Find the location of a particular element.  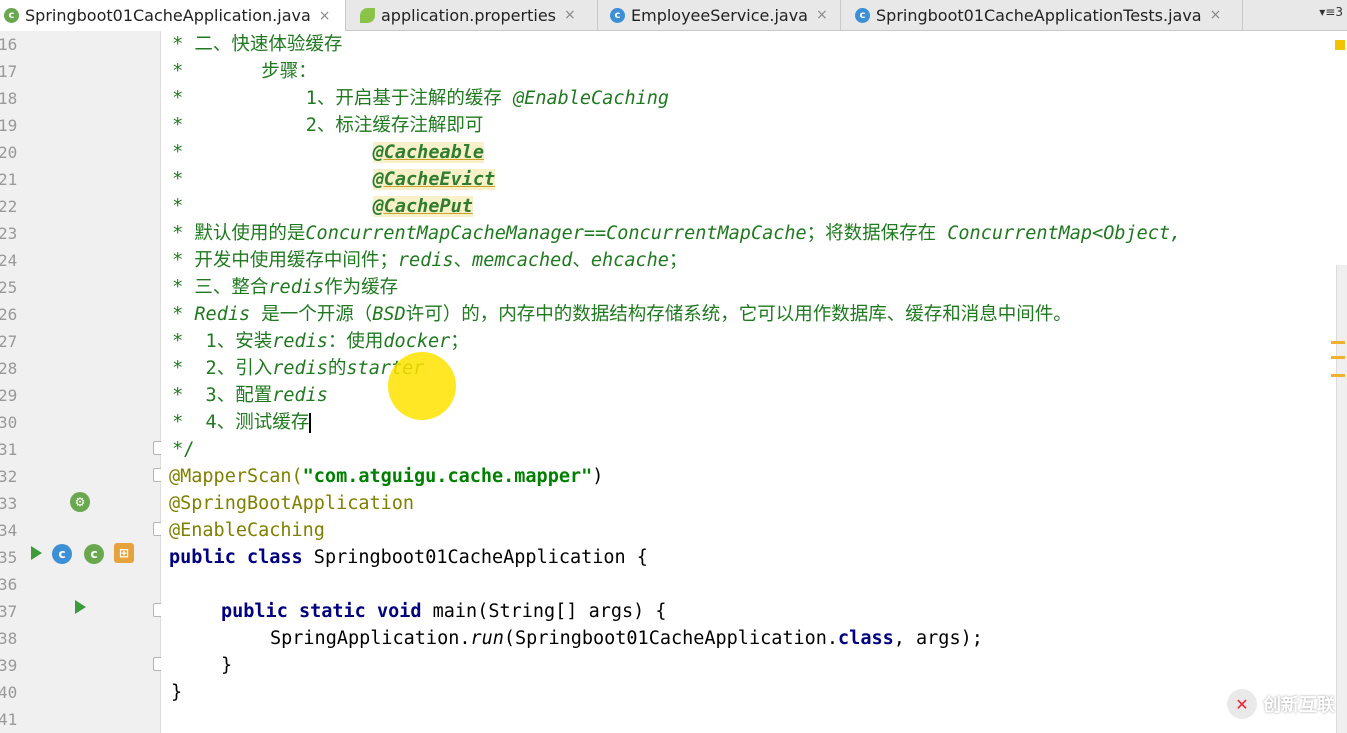

line-number: 32 is located at coordinates (9, 476).